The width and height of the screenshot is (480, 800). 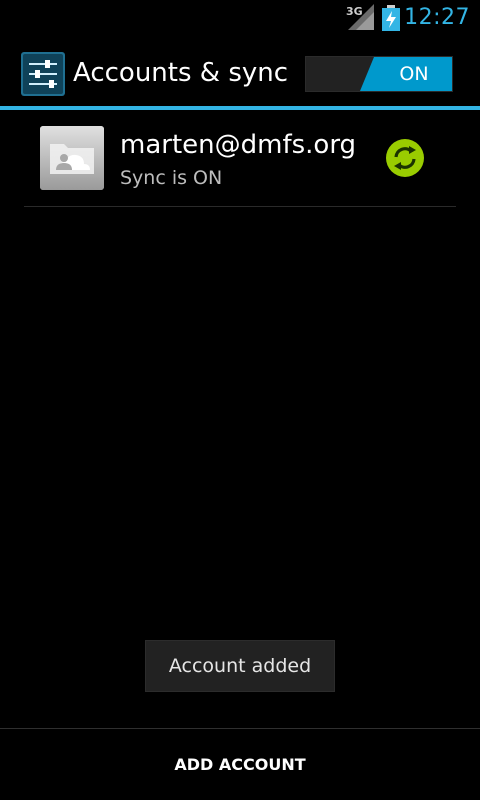 I want to click on network-type-label: 3G, so click(x=354, y=11).